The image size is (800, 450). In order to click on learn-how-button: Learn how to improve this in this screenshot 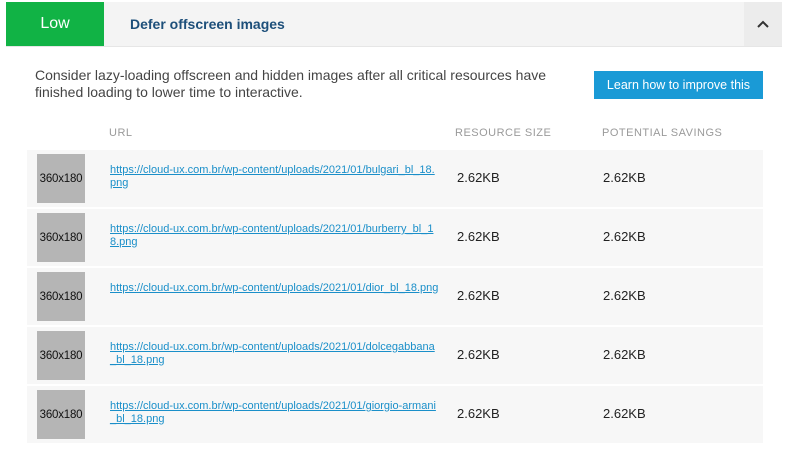, I will do `click(678, 85)`.